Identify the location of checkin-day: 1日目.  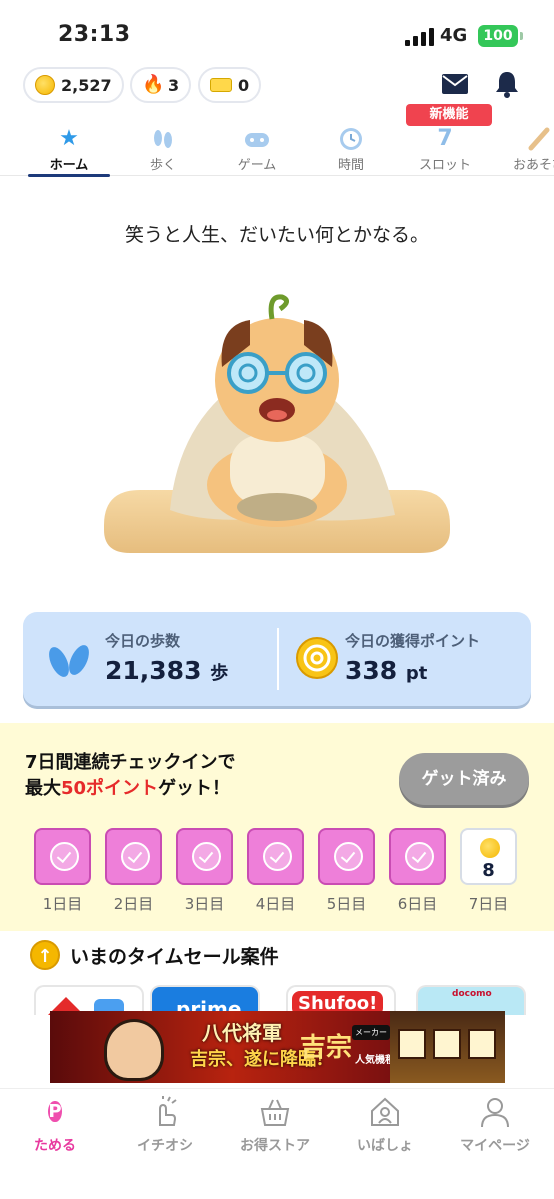
(62, 871).